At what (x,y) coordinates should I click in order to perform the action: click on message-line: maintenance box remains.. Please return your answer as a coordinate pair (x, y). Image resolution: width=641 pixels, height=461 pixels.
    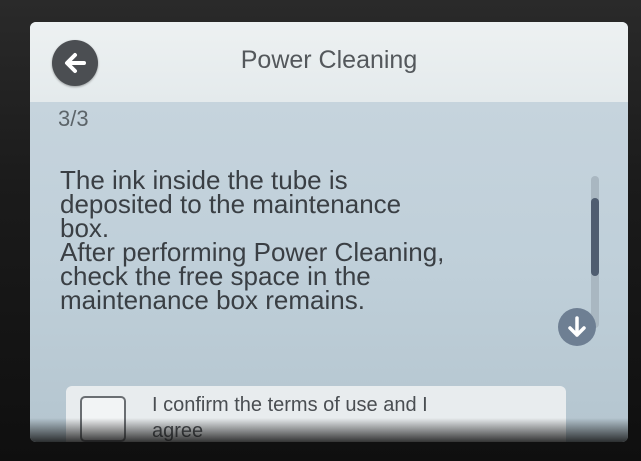
    Looking at the image, I should click on (212, 300).